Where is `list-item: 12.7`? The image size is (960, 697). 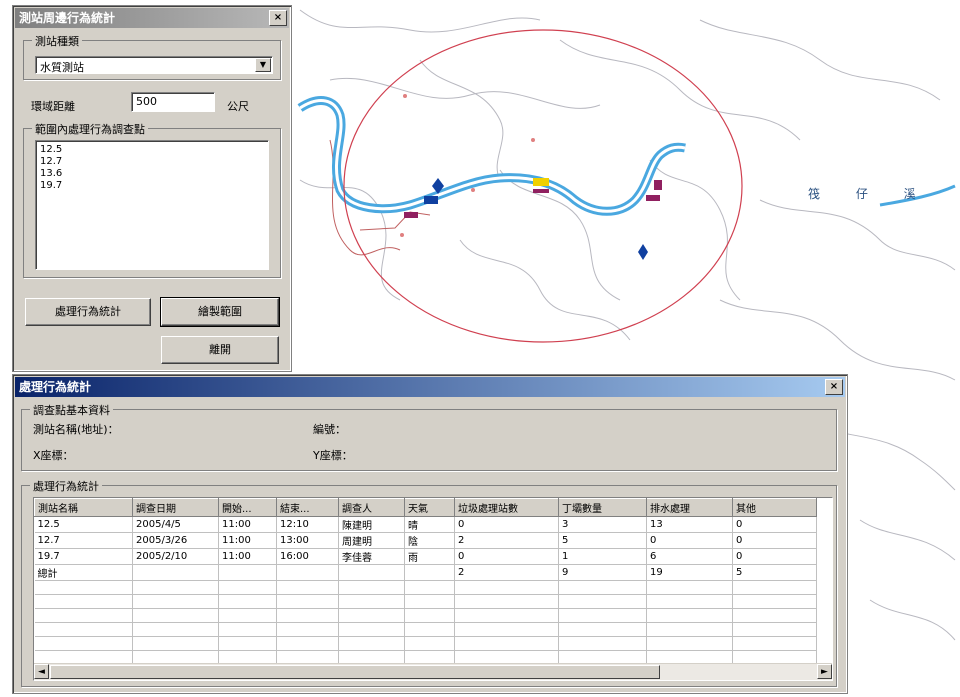 list-item: 12.7 is located at coordinates (152, 162).